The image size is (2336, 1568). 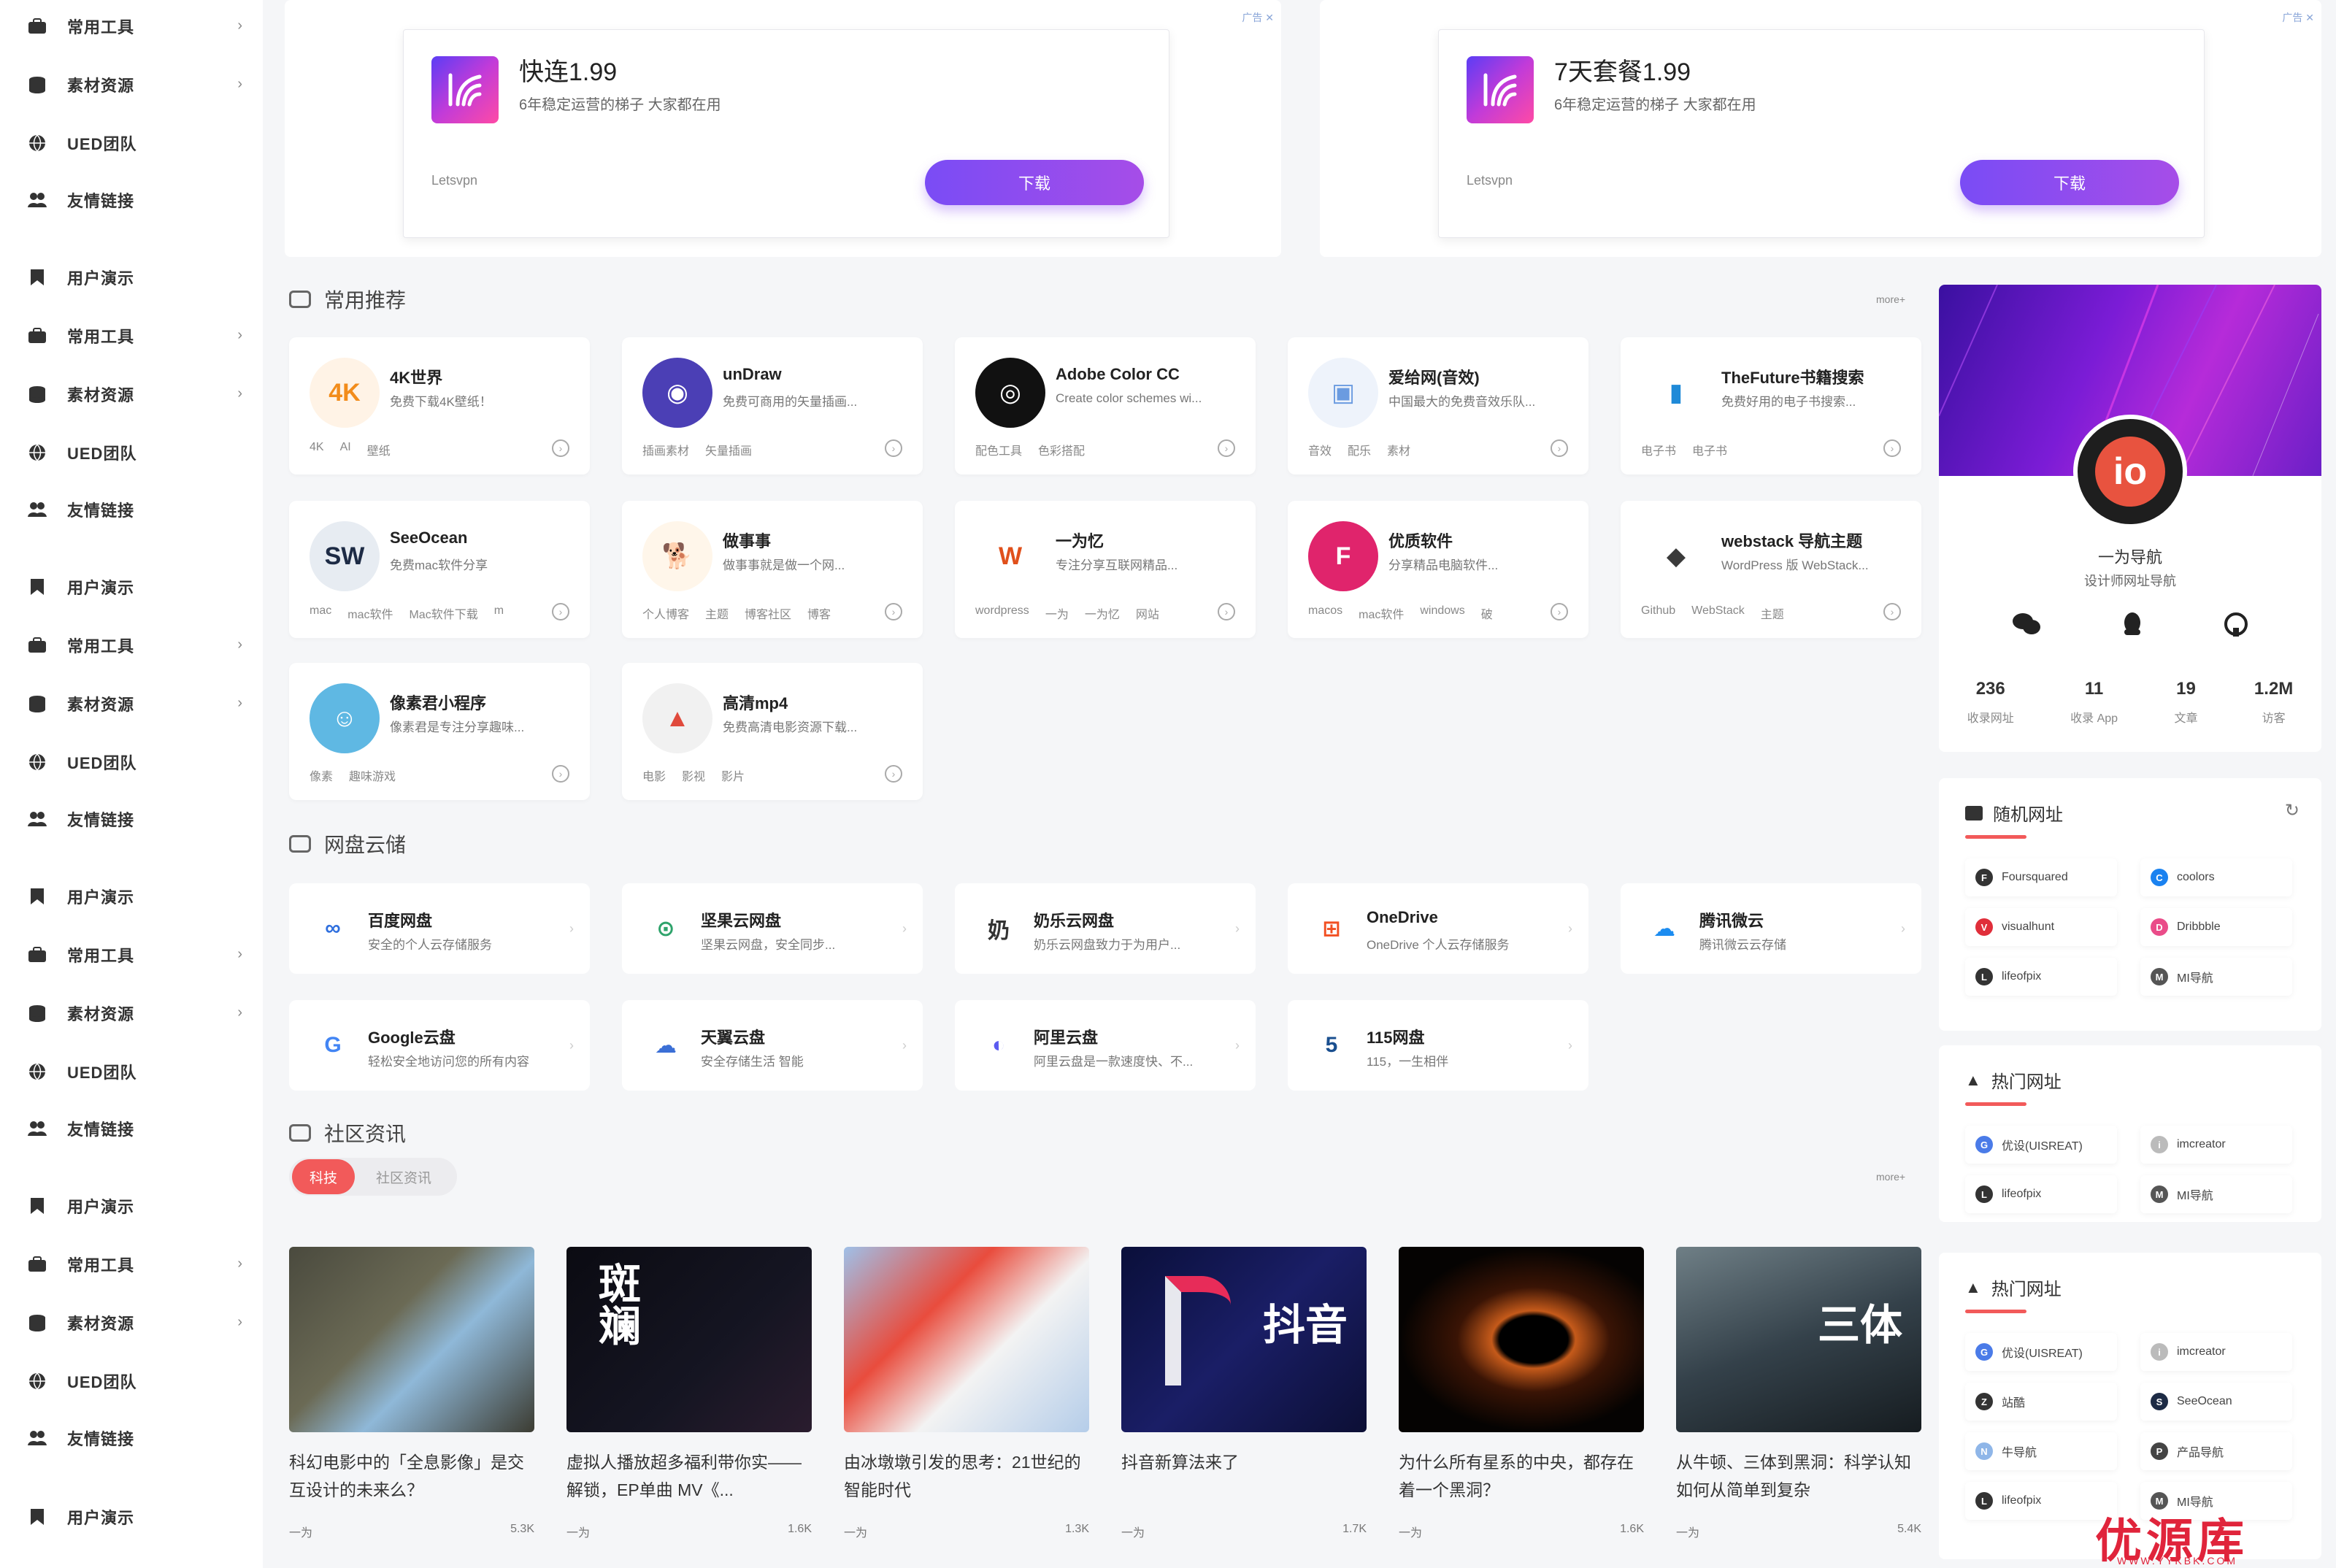 I want to click on wechat-icon, so click(x=2026, y=624).